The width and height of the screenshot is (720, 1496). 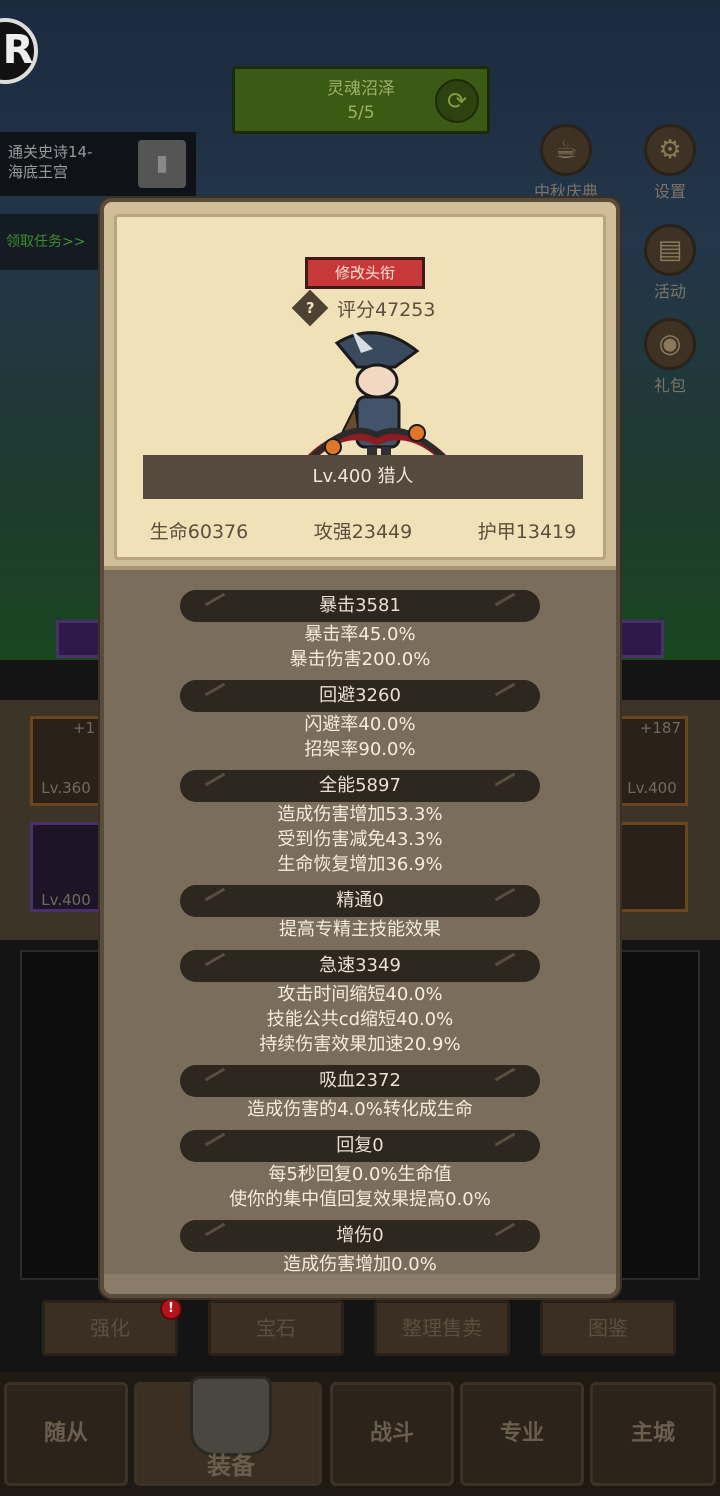 What do you see at coordinates (360, 606) in the screenshot?
I see `stat-section-header: 暴击3581` at bounding box center [360, 606].